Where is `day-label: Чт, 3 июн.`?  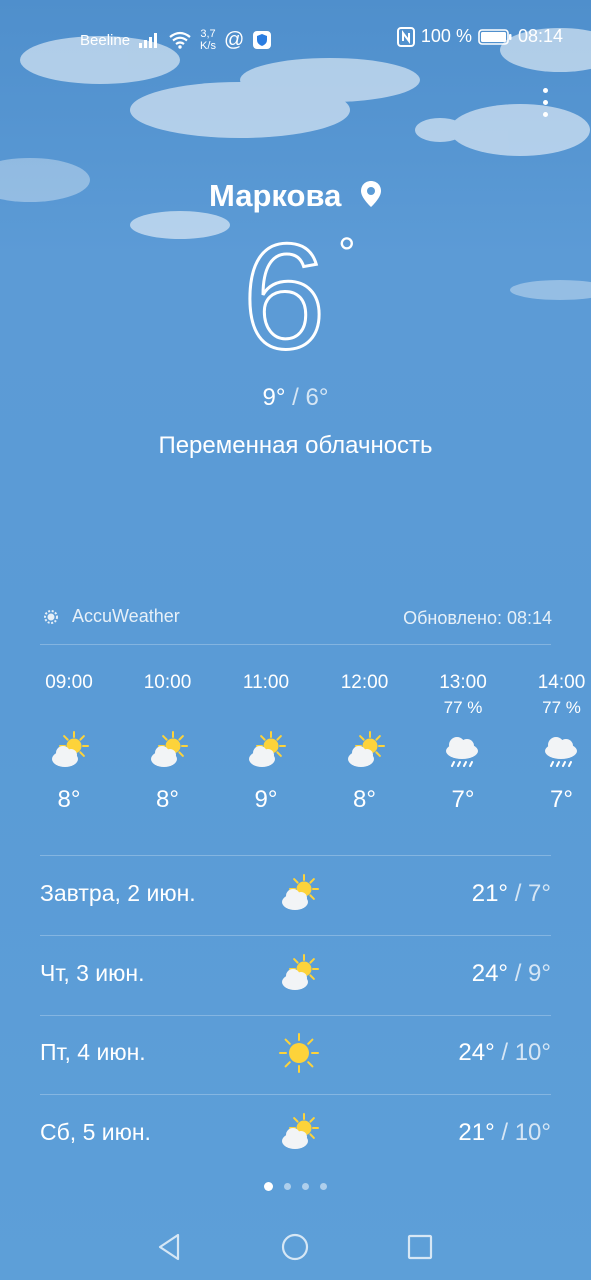 day-label: Чт, 3 июн. is located at coordinates (92, 972).